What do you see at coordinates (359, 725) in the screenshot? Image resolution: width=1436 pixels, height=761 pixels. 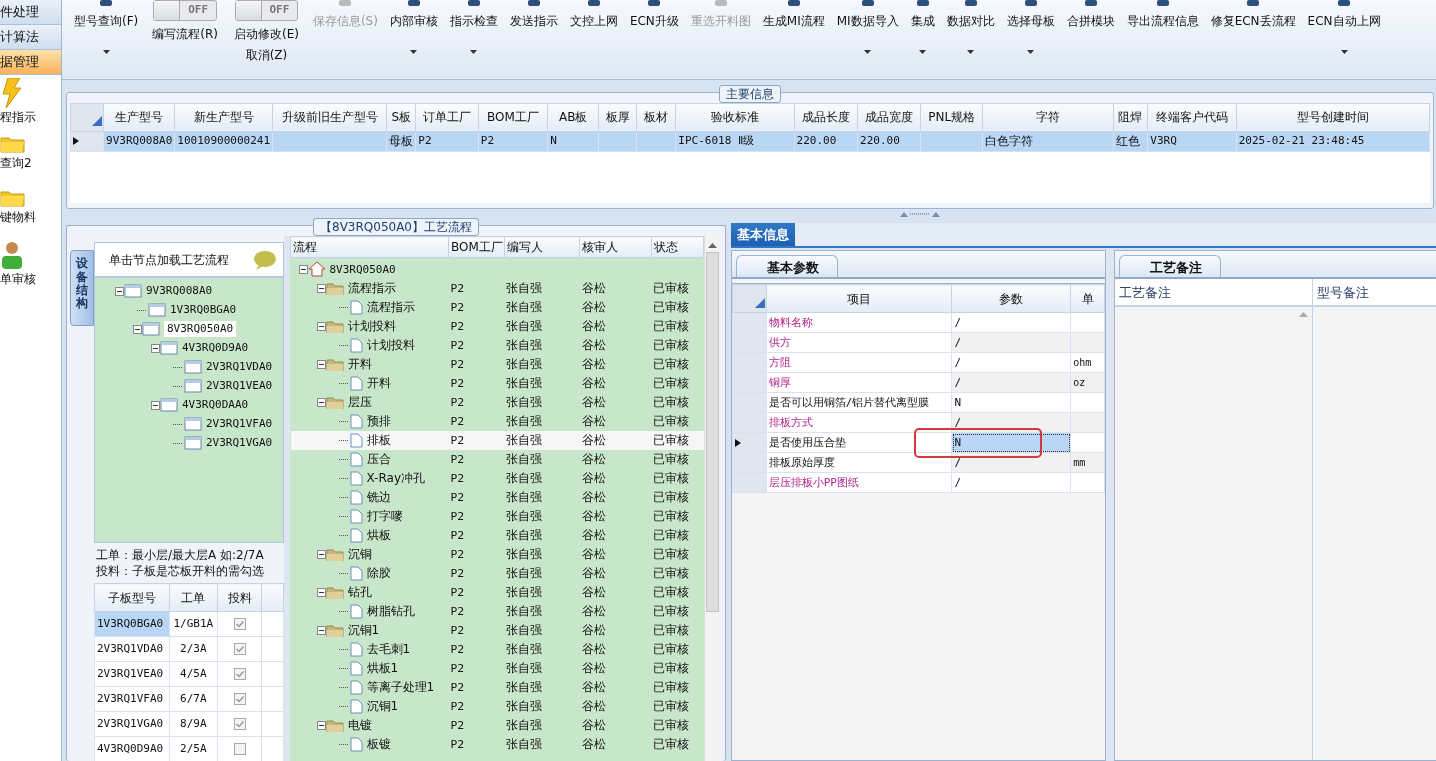 I see `tree-node: 电镀` at bounding box center [359, 725].